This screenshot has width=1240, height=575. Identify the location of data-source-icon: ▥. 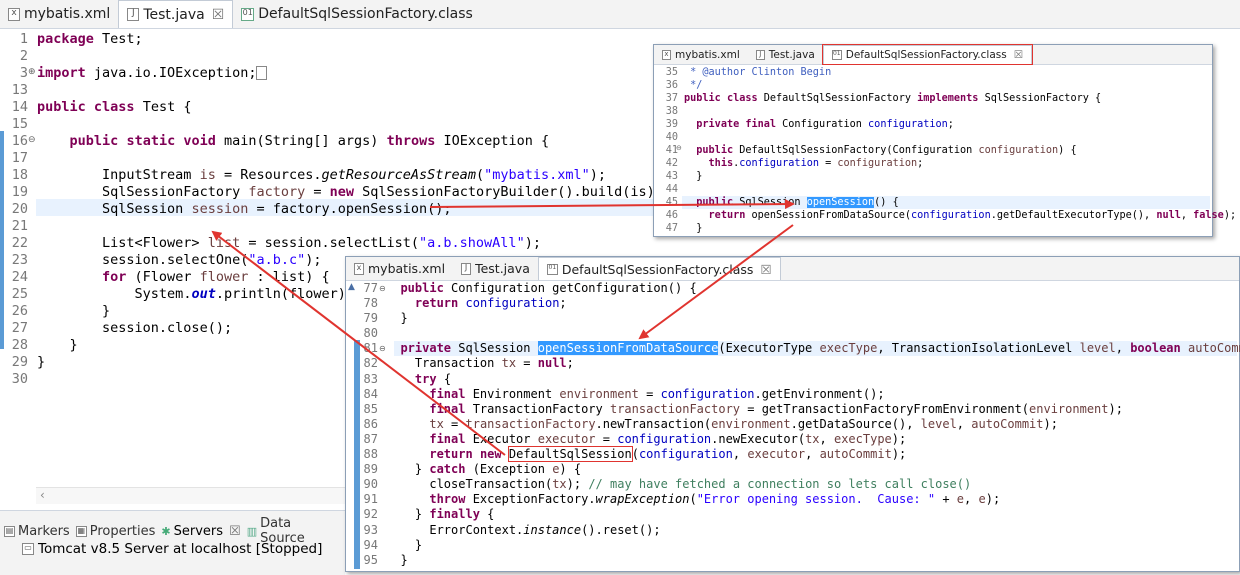
(252, 531).